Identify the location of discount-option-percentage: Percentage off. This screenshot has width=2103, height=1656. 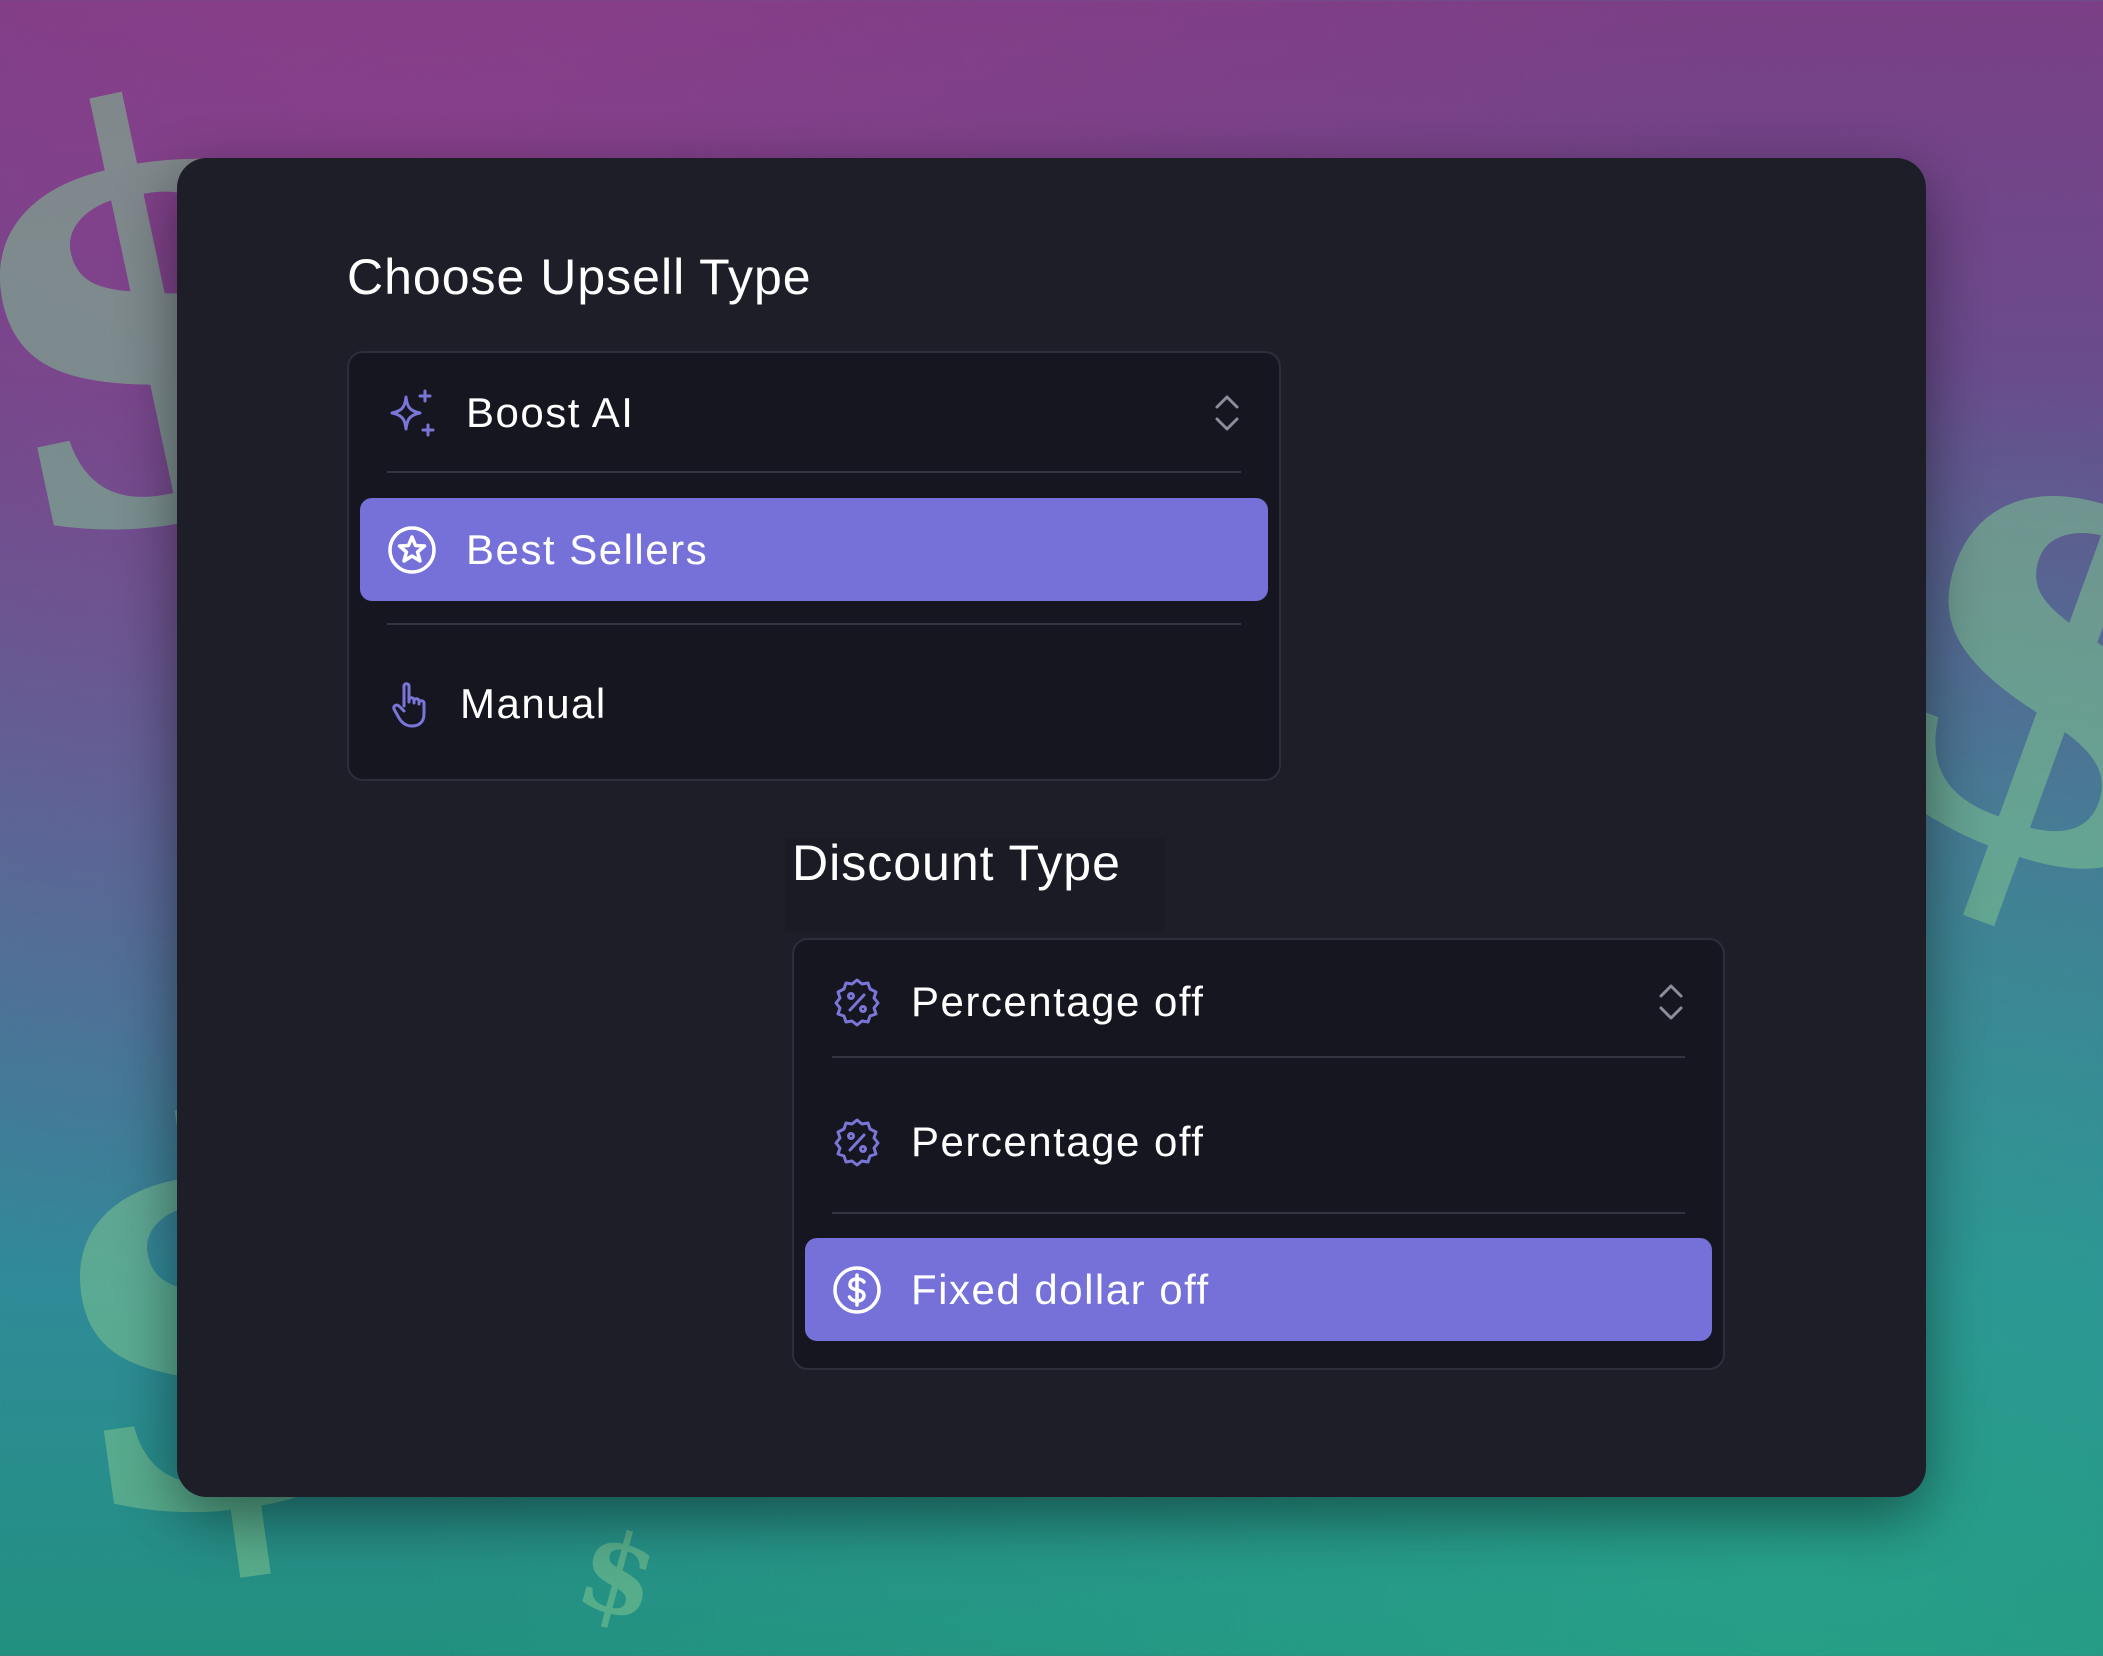
(1258, 1141).